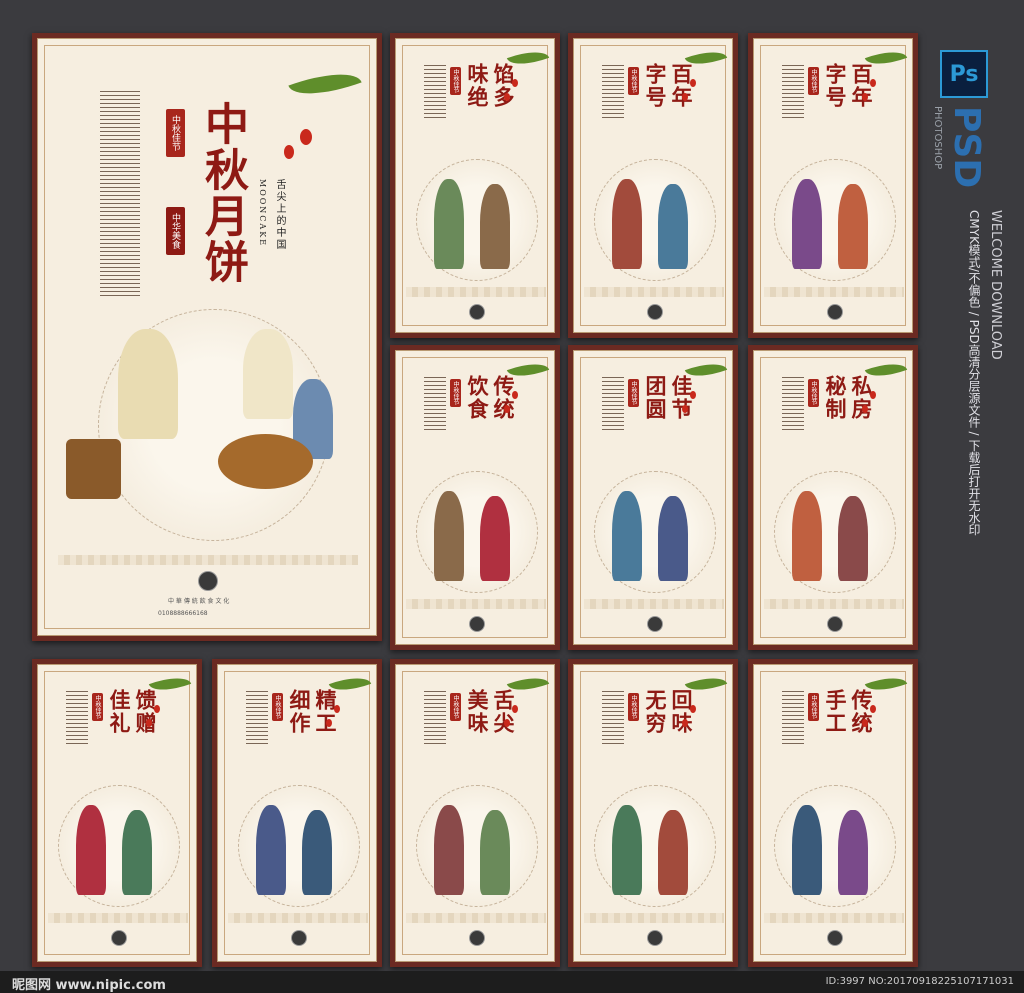 This screenshot has height=993, width=1024. I want to click on poster-paper: 中秋佳节 馈赠 佳礼, so click(117, 813).